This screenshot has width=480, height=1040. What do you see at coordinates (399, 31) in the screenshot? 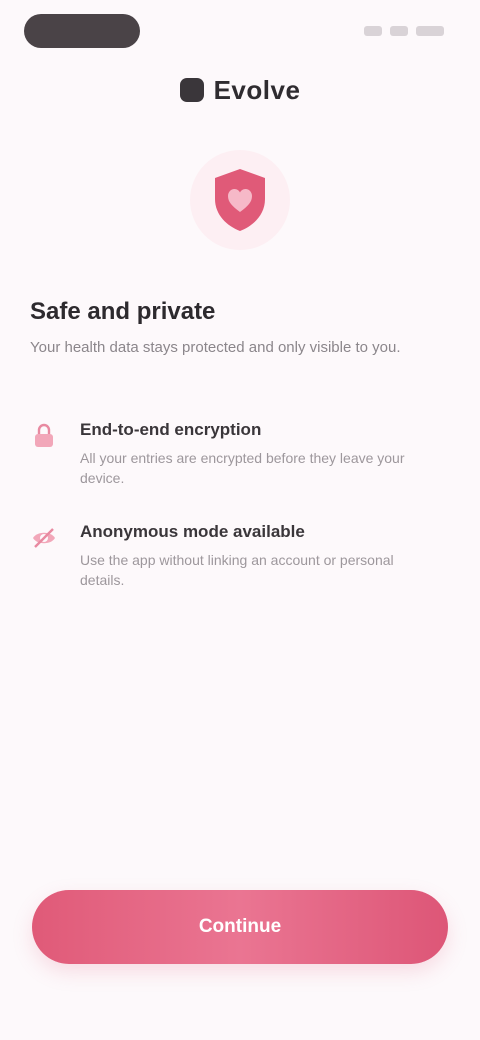
I see `wifi-icon` at bounding box center [399, 31].